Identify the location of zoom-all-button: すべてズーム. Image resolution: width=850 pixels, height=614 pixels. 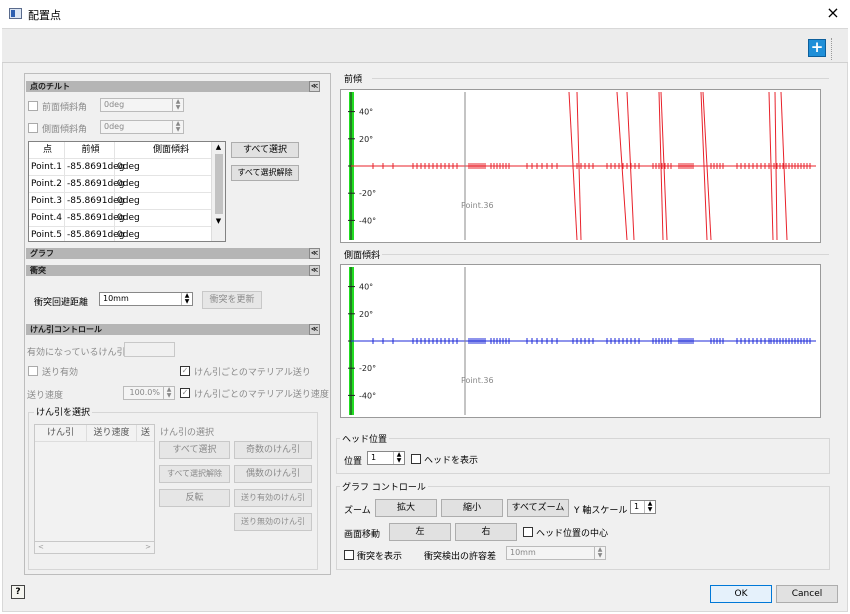
(538, 508).